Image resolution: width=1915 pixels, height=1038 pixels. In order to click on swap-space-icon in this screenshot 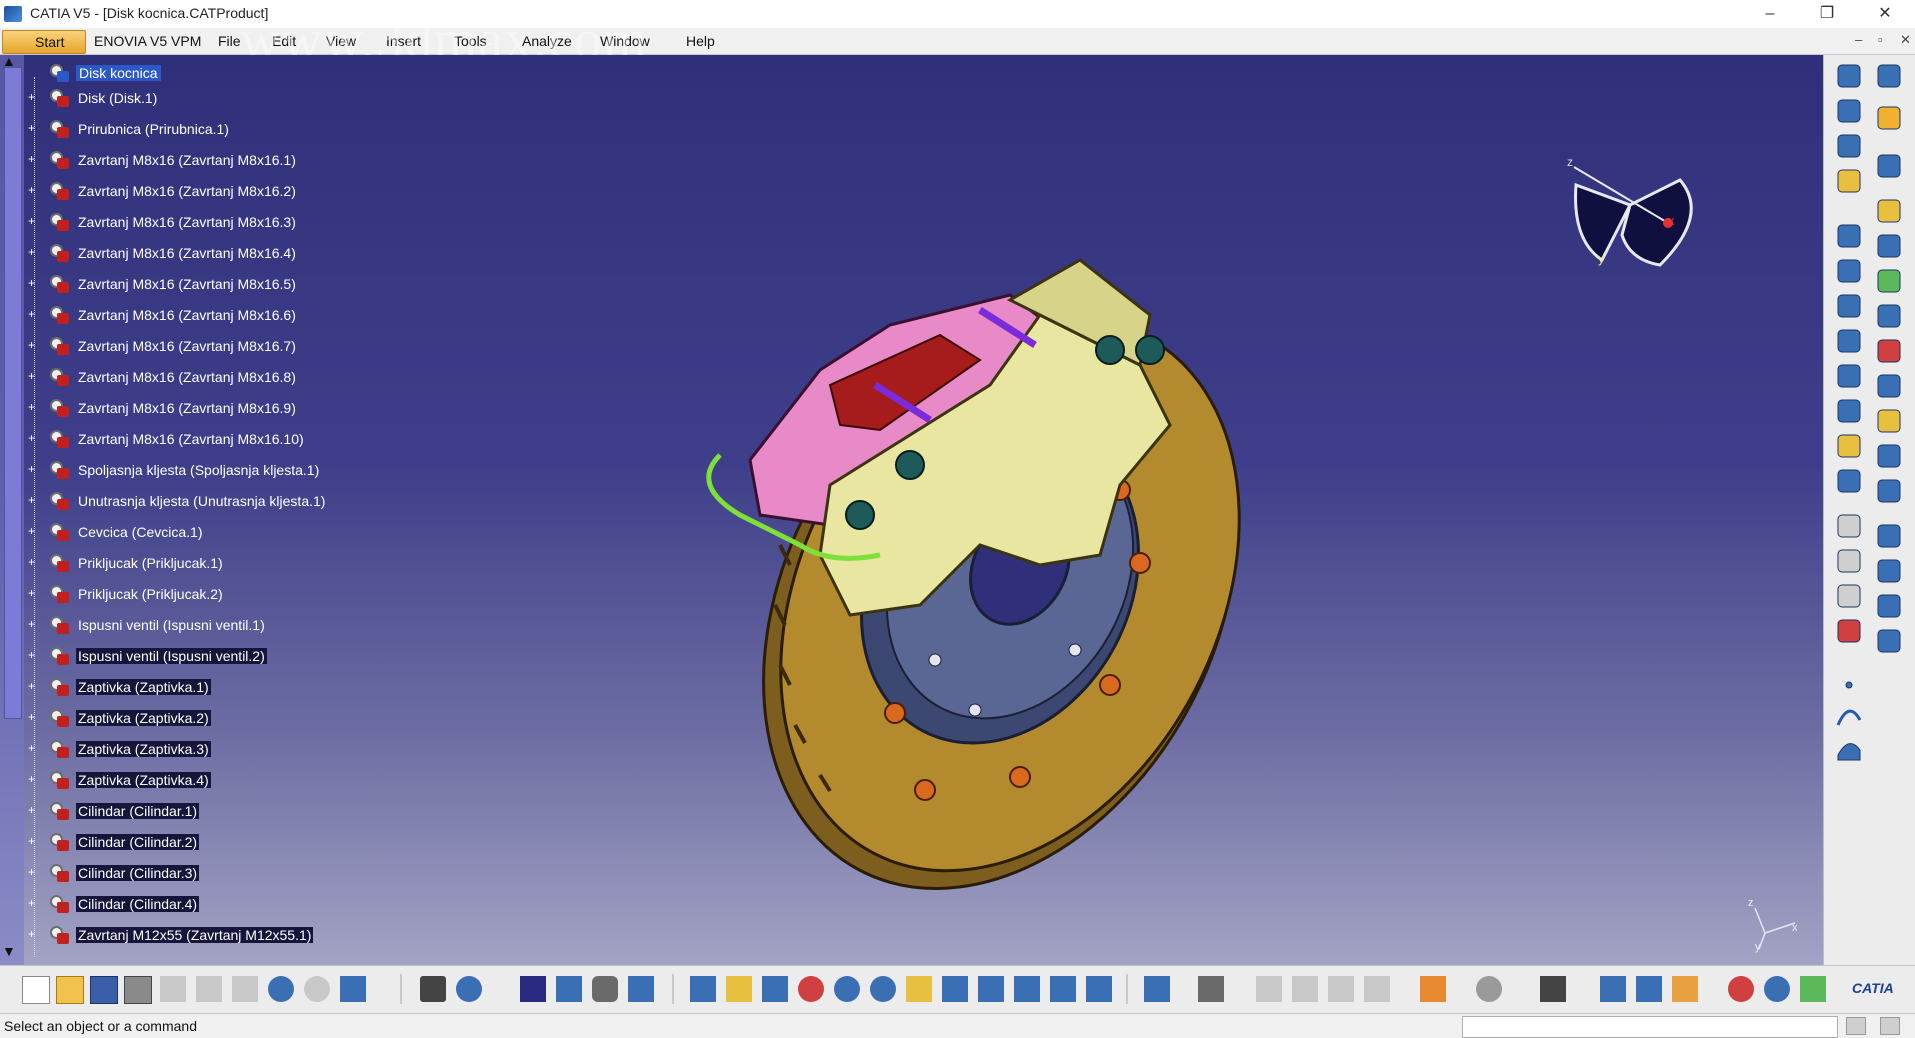, I will do `click(1099, 989)`.